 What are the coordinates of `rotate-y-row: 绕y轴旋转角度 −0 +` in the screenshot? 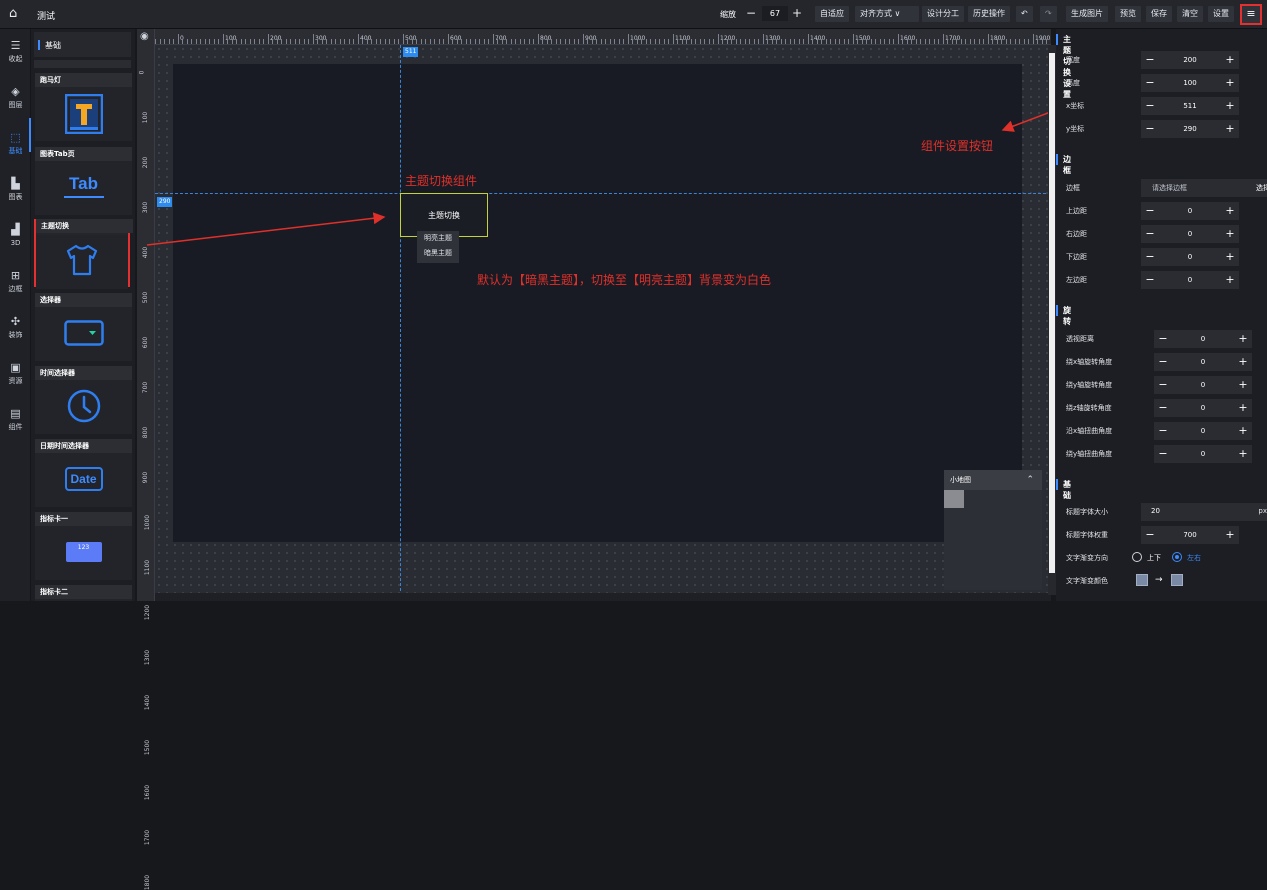 It's located at (1164, 385).